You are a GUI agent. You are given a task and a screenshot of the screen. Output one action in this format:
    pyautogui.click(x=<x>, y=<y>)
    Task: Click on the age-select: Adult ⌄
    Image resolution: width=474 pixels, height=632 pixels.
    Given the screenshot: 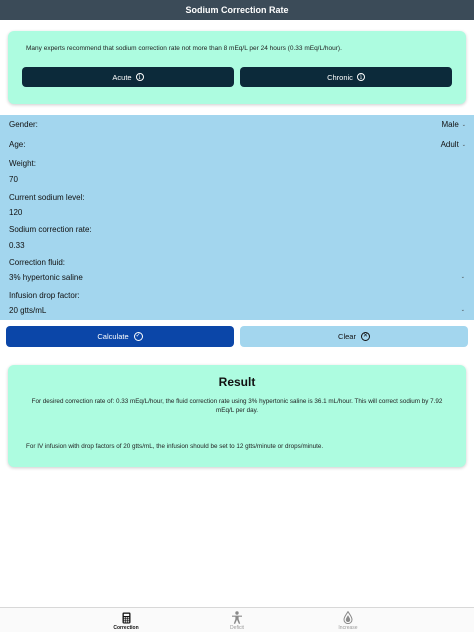 What is the action you would take?
    pyautogui.click(x=453, y=144)
    